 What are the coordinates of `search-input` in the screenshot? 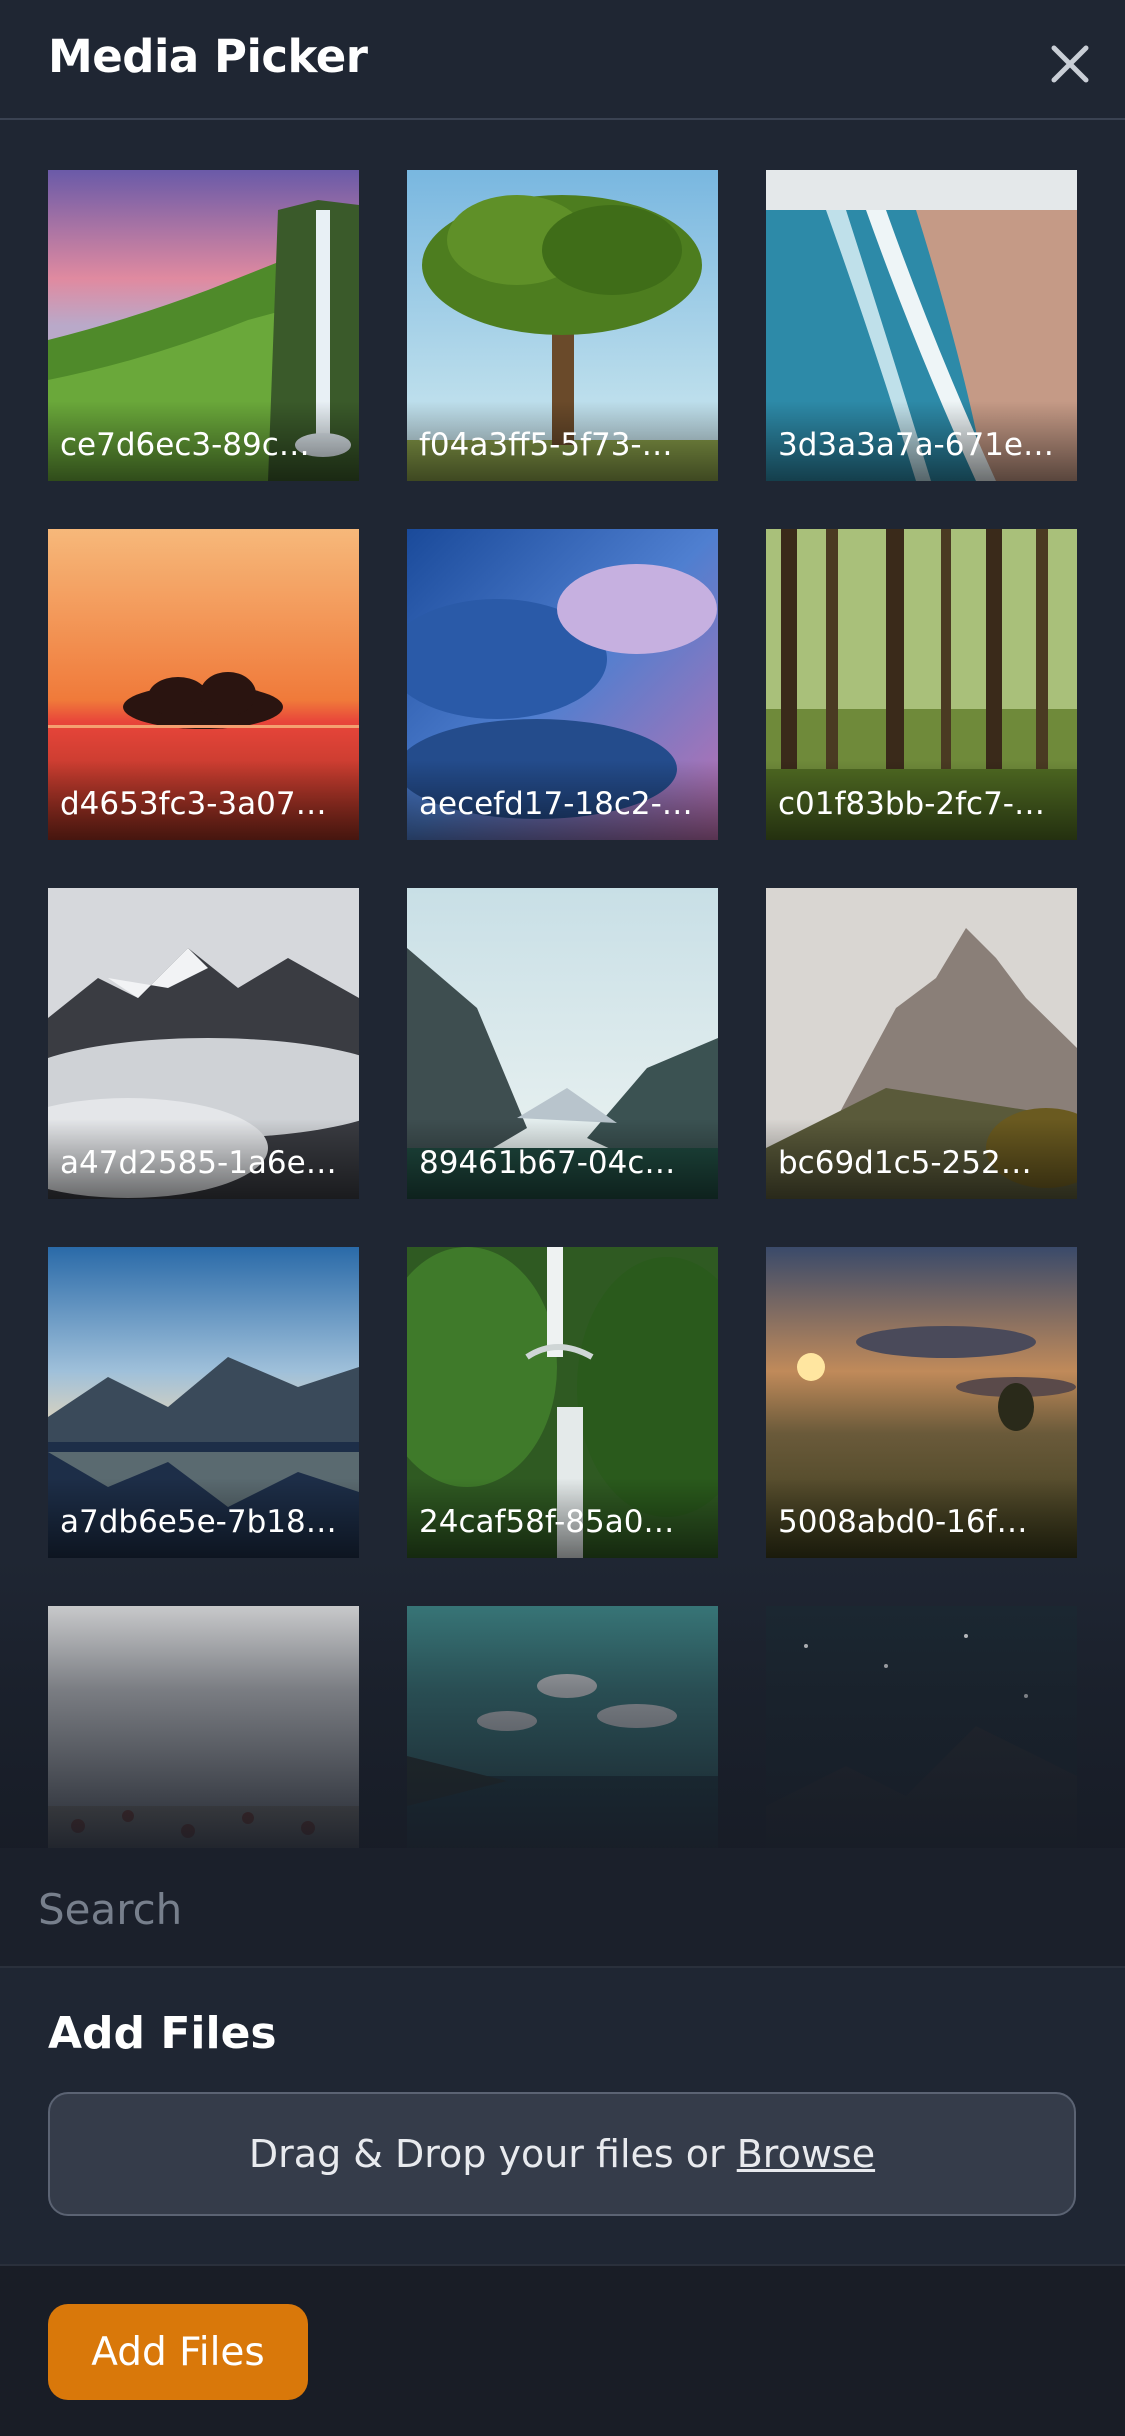 It's located at (563, 1909).